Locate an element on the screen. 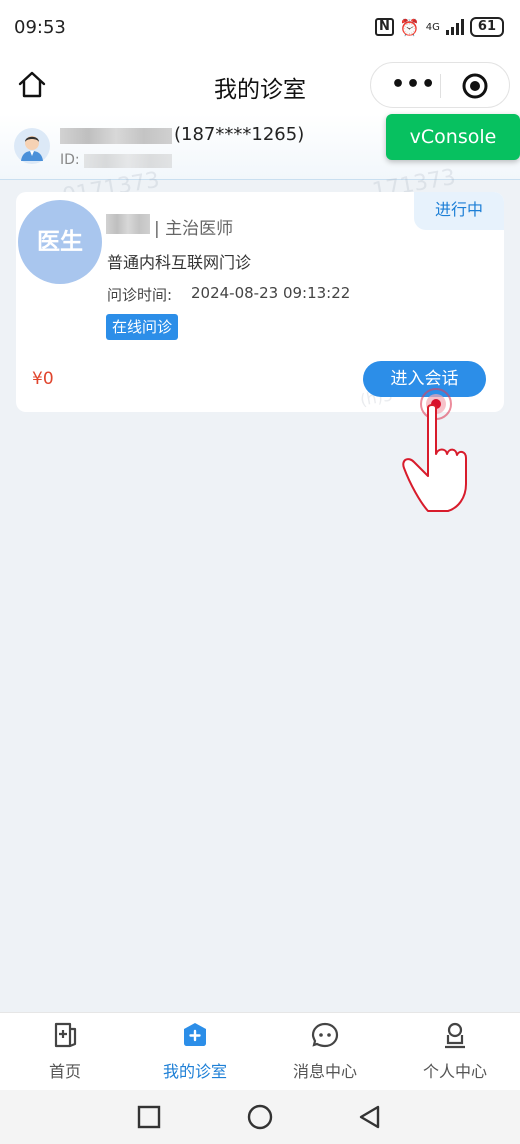 The width and height of the screenshot is (520, 1144). home-nav-icon is located at coordinates (260, 1117).